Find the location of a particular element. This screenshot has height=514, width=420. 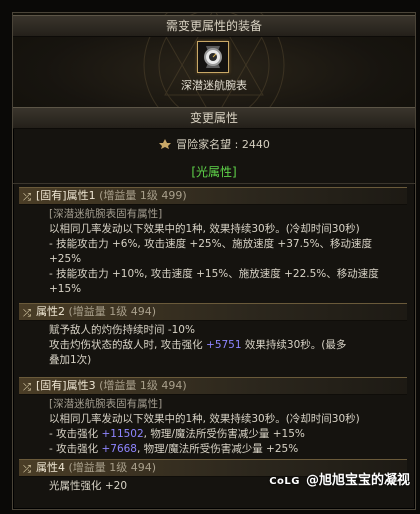

required-equipment-header: 需变更属性的装备 is located at coordinates (214, 26).